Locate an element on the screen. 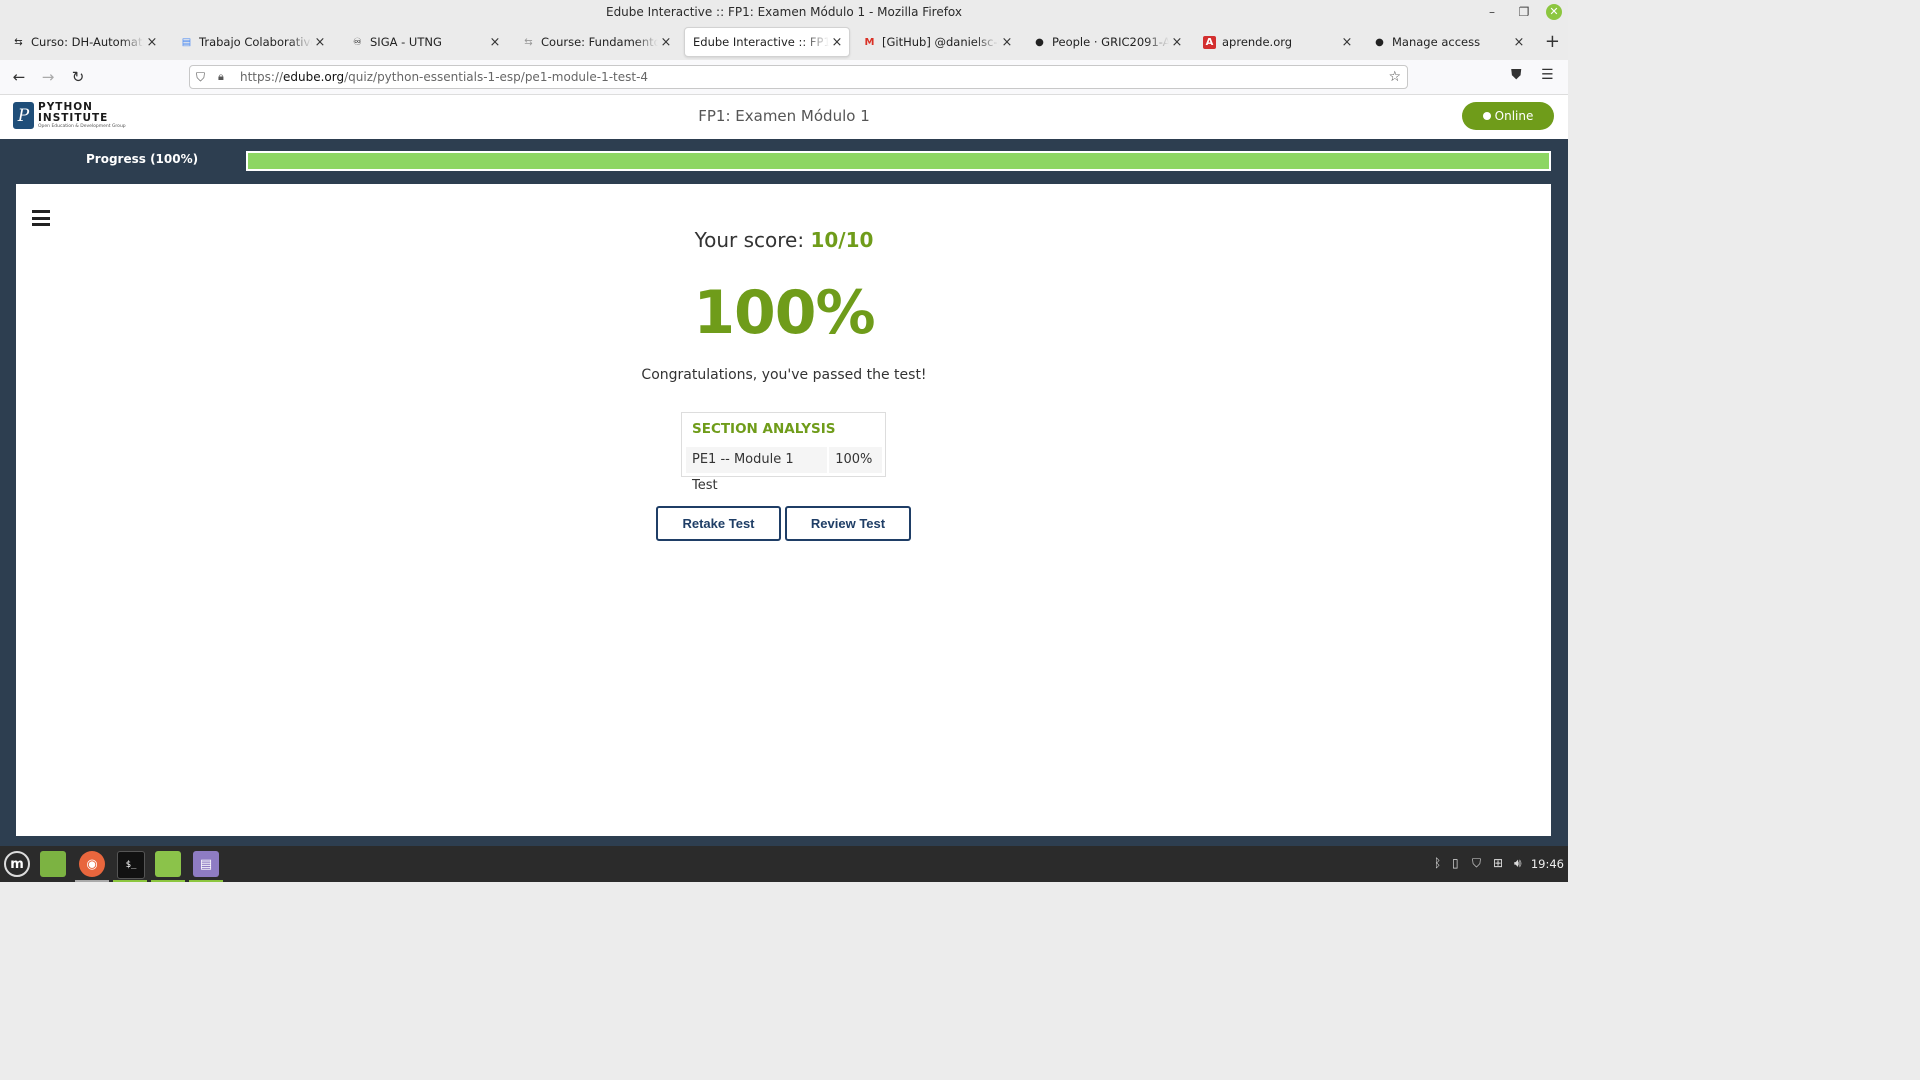 This screenshot has width=1920, height=1080. progress-bar-fill is located at coordinates (898, 161).